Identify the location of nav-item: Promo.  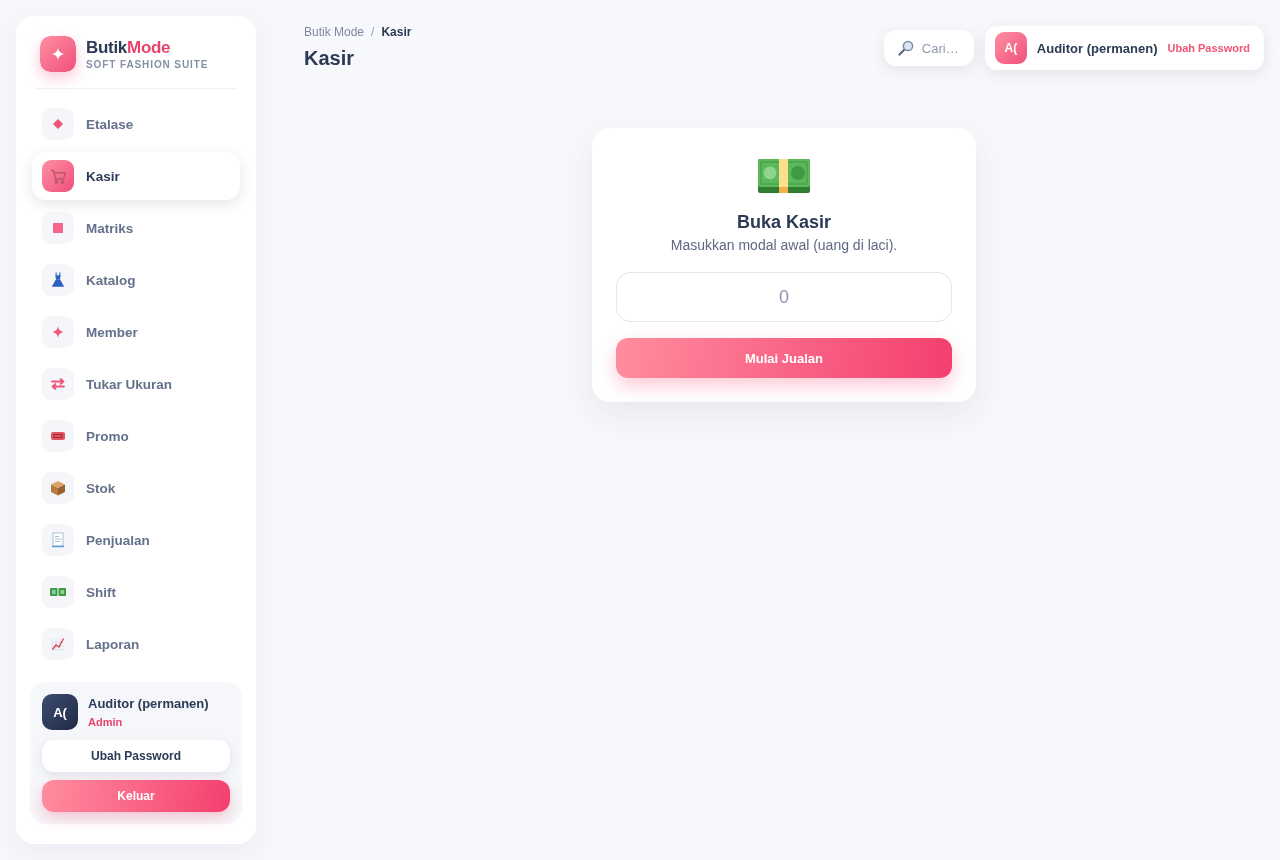
(136, 436).